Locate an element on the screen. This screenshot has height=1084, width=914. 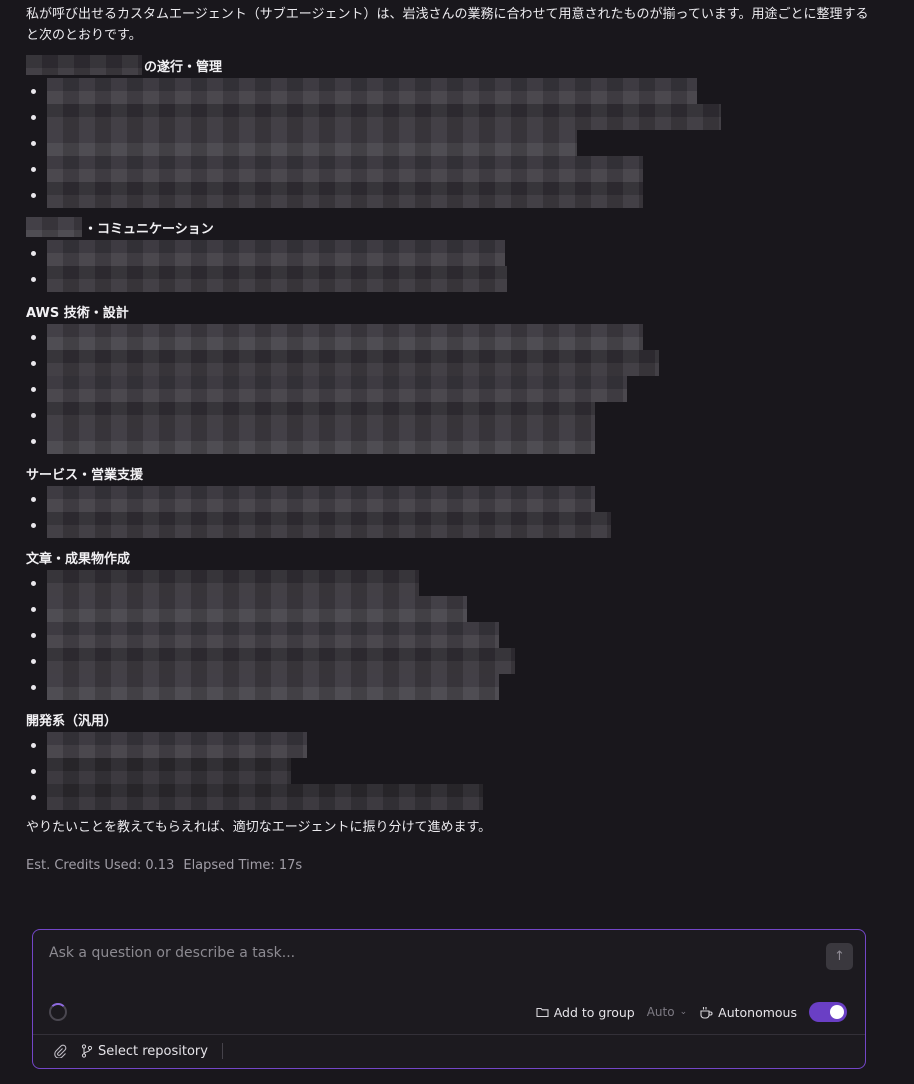
composer-footer: Select repository is located at coordinates (138, 1051).